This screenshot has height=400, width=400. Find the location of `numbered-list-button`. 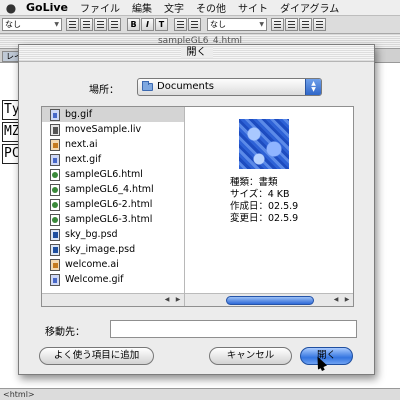

numbered-list-button is located at coordinates (291, 24).